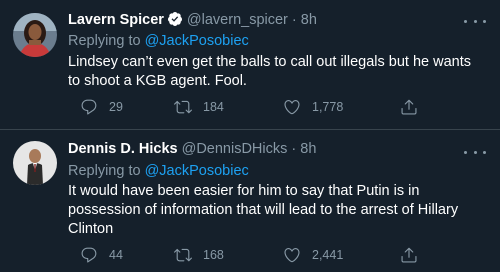 The height and width of the screenshot is (272, 500). Describe the element at coordinates (213, 107) in the screenshot. I see `retweet-count: 184` at that location.